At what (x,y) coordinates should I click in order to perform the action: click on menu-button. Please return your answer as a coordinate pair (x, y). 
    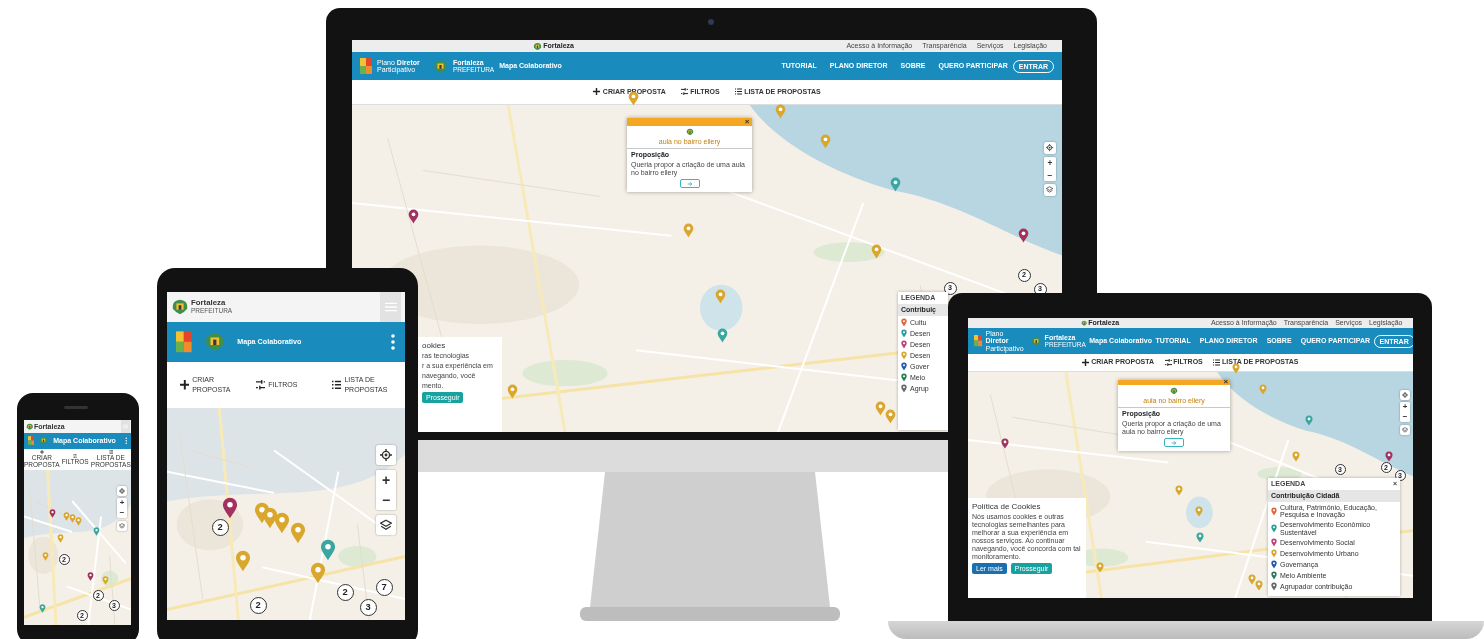
    Looking at the image, I should click on (125, 426).